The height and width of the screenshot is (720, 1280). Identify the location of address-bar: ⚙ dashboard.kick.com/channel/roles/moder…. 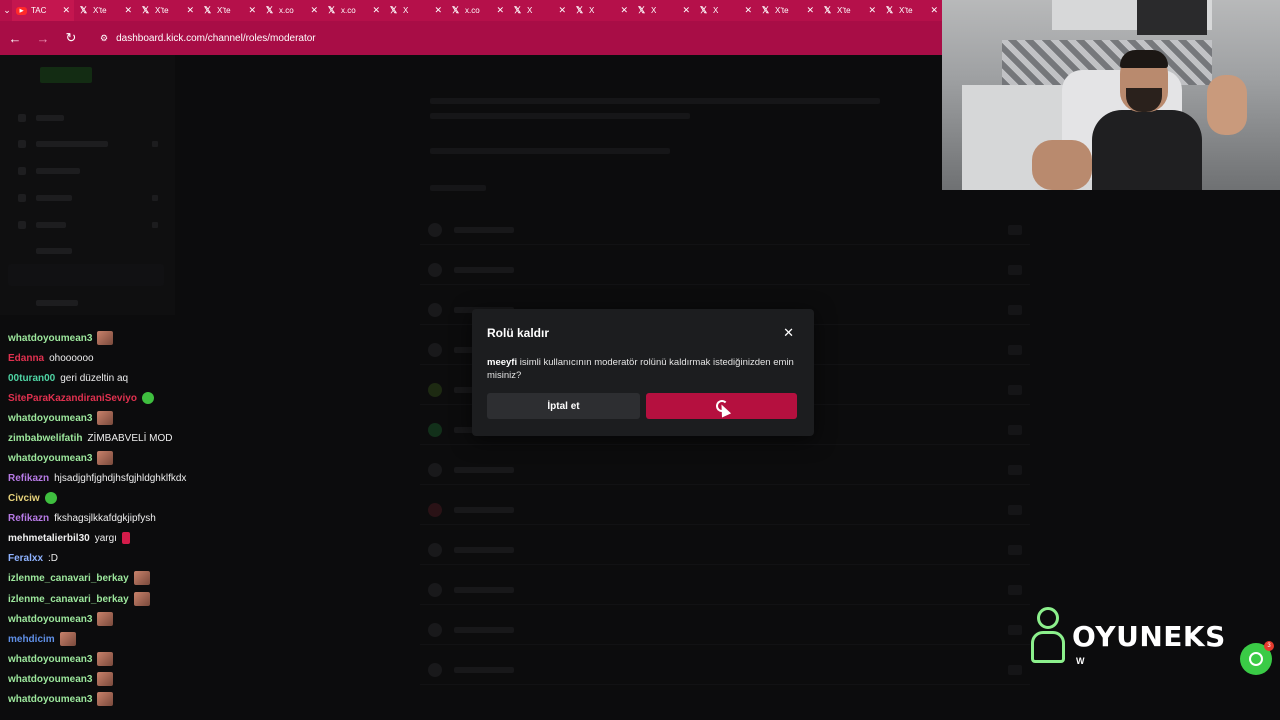
(208, 38).